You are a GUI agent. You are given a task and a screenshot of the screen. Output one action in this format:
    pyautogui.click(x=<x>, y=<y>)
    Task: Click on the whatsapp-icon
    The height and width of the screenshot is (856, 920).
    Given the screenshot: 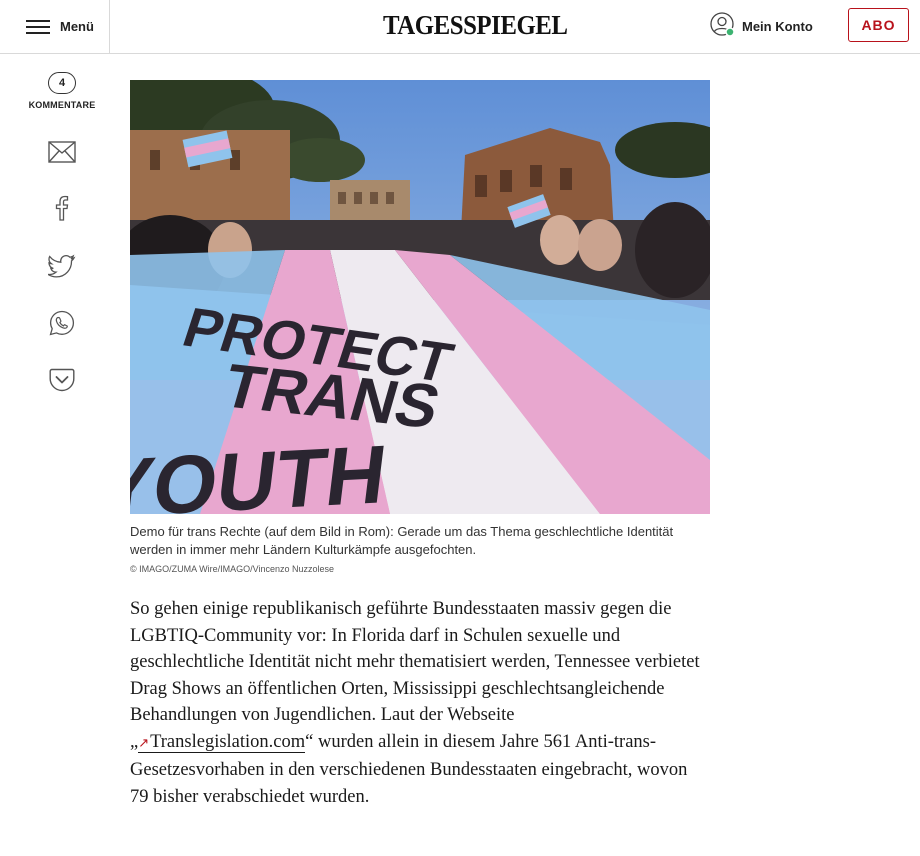 What is the action you would take?
    pyautogui.click(x=62, y=323)
    